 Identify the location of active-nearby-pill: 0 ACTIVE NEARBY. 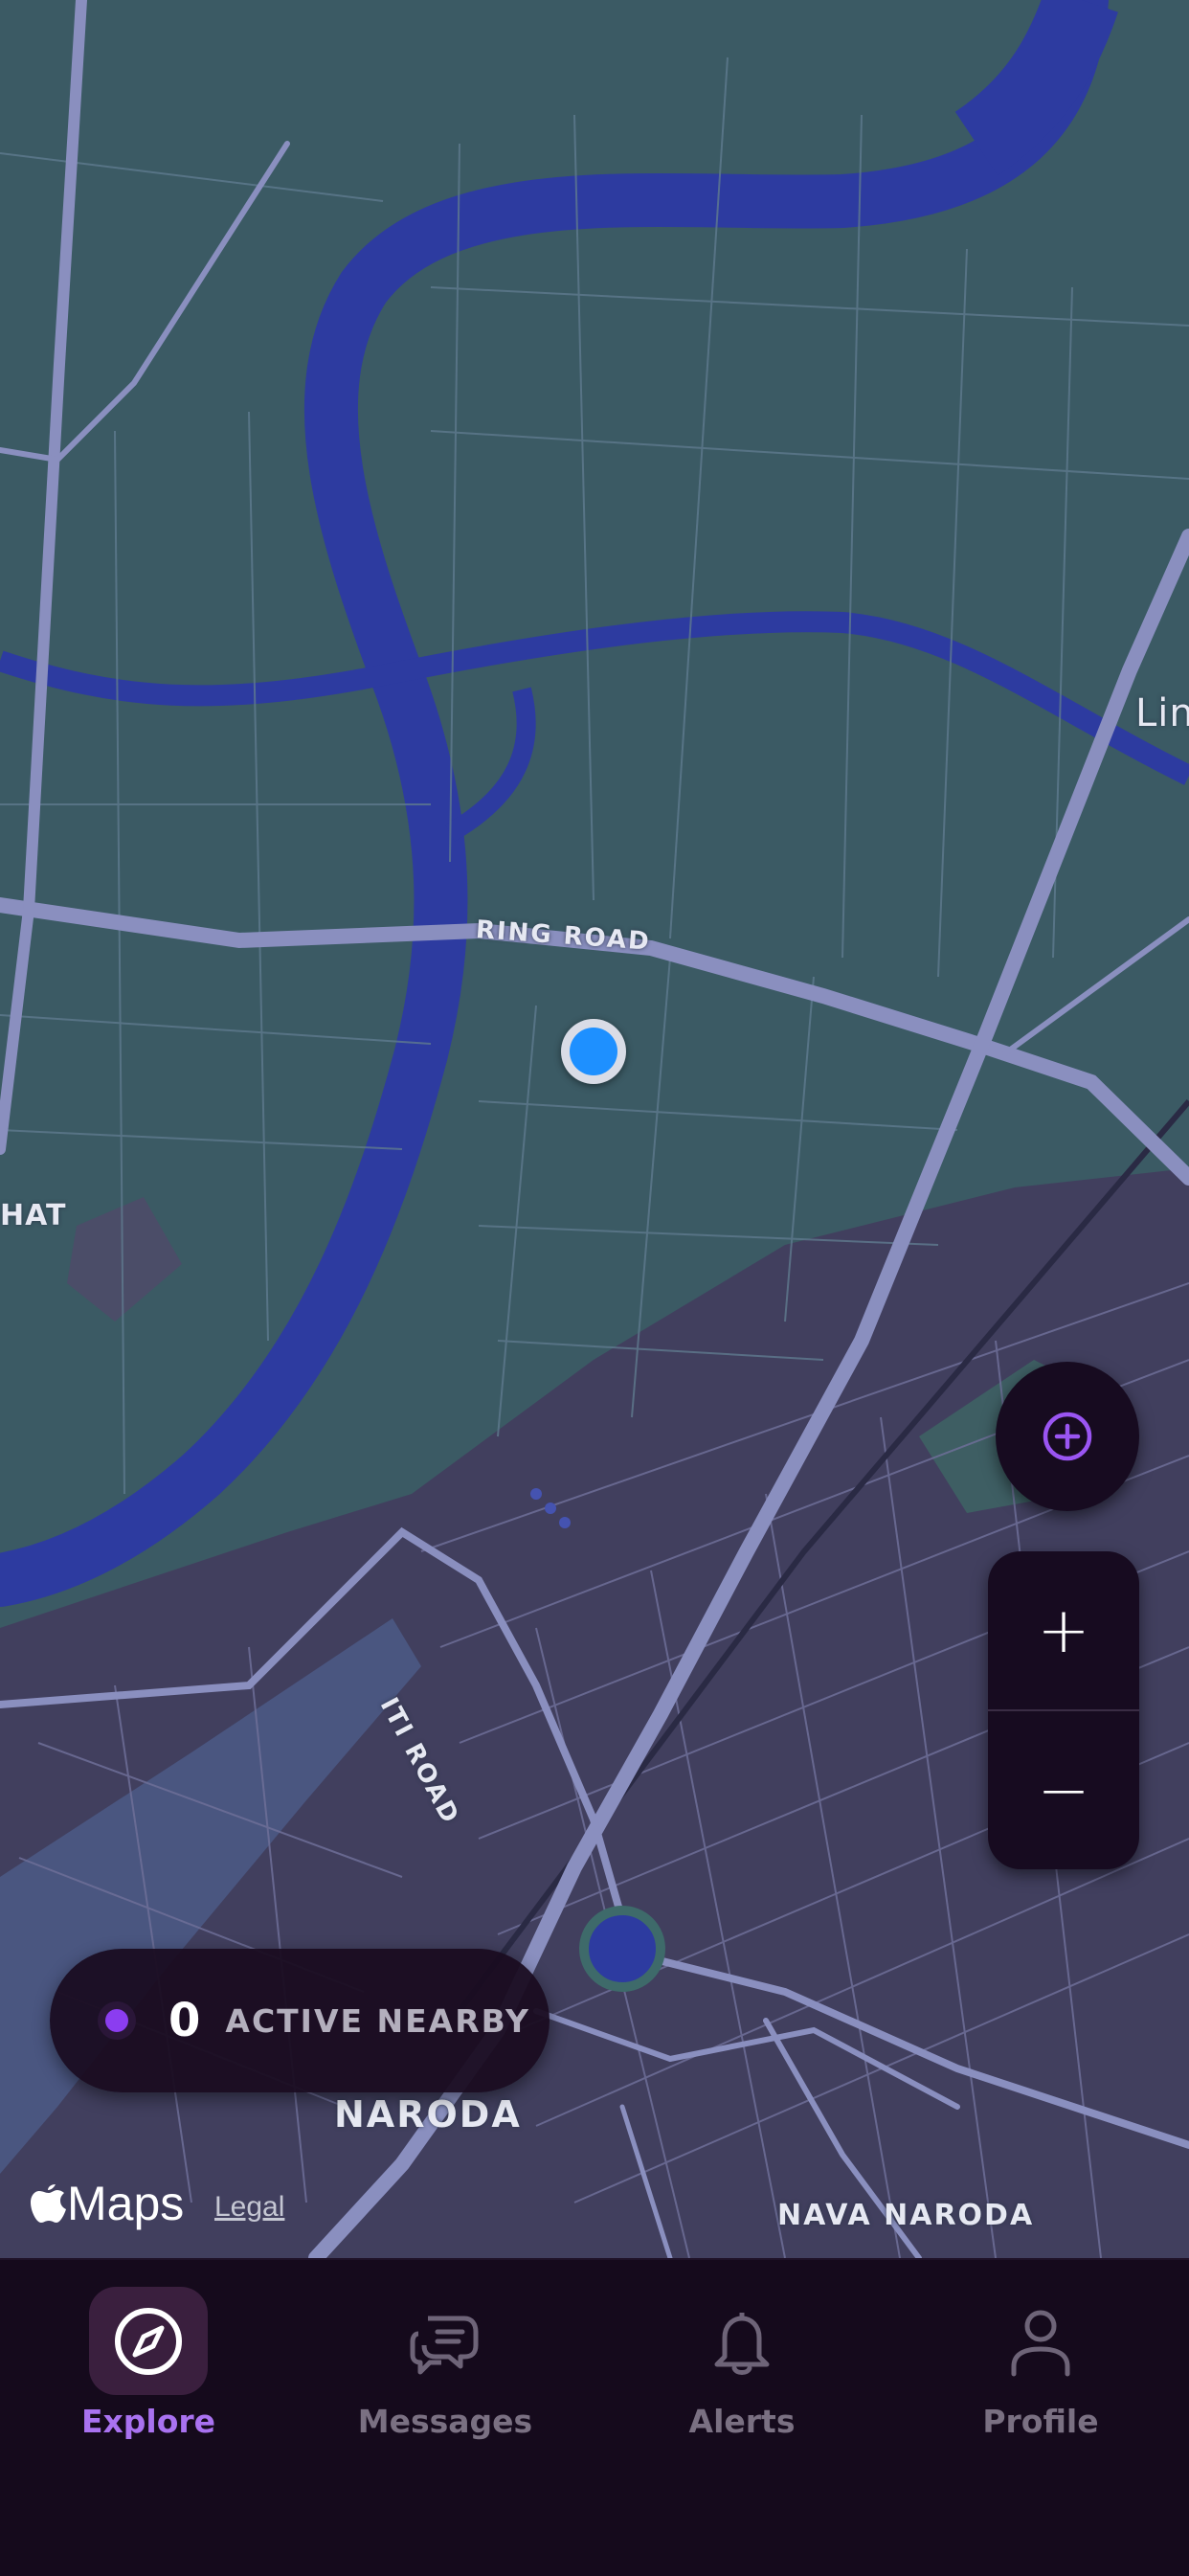
(300, 2020).